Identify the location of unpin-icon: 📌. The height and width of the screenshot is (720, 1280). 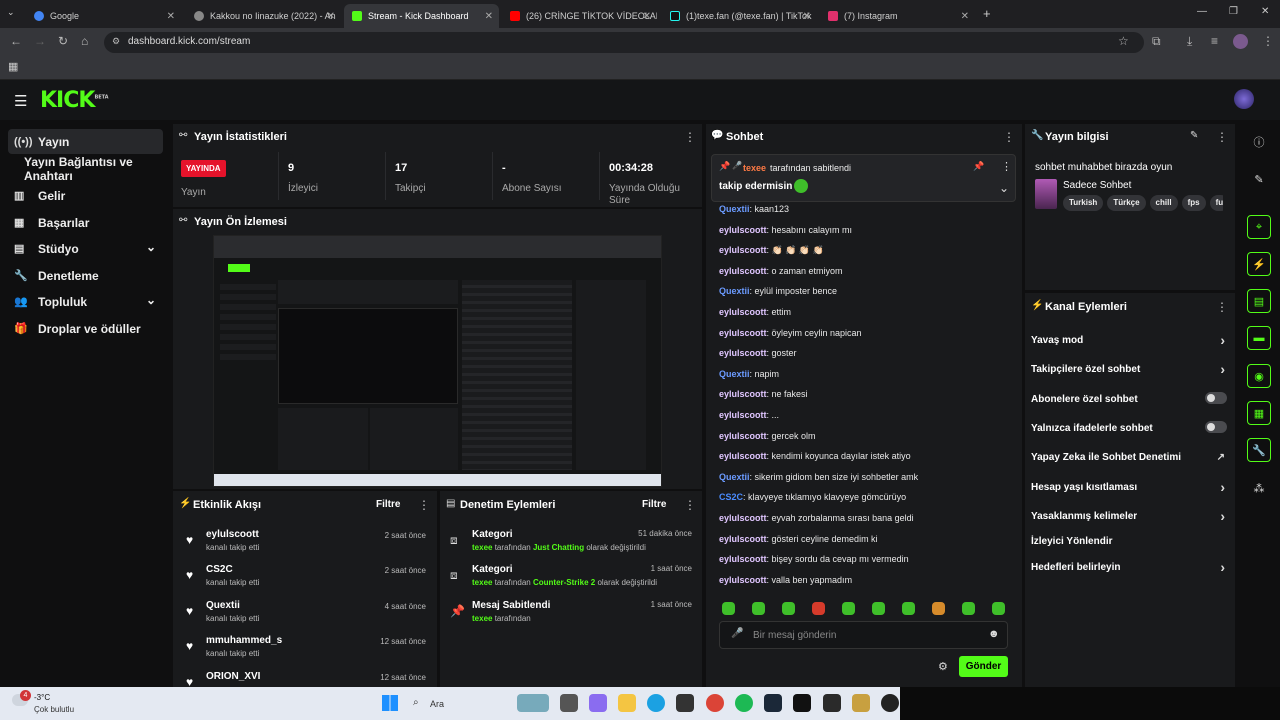
(978, 166).